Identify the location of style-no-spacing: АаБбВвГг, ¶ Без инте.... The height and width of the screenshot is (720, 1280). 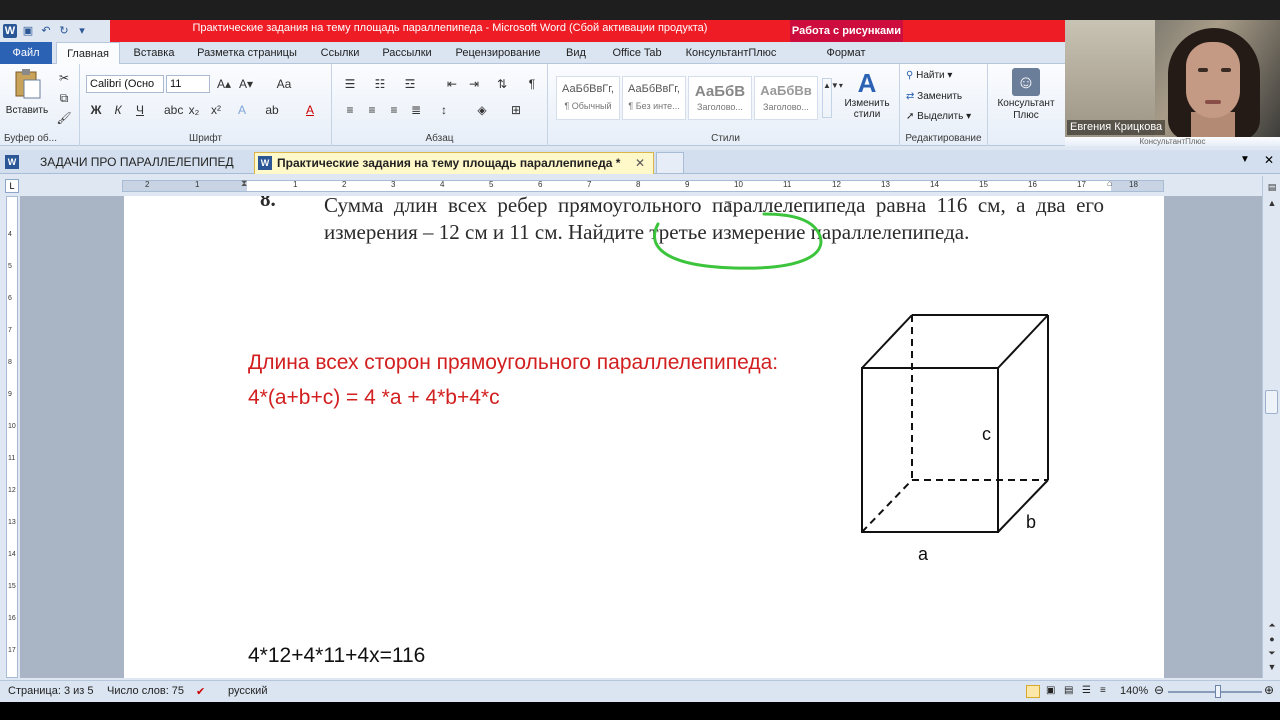
(654, 98).